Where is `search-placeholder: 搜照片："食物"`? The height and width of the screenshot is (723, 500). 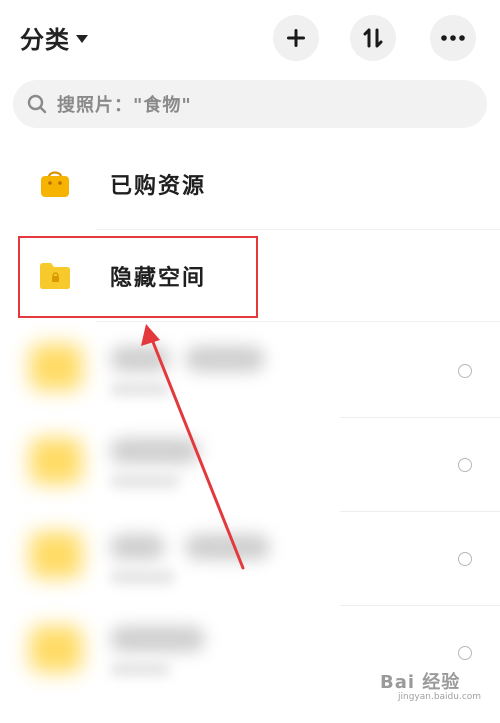
search-placeholder: 搜照片："食物" is located at coordinates (124, 105).